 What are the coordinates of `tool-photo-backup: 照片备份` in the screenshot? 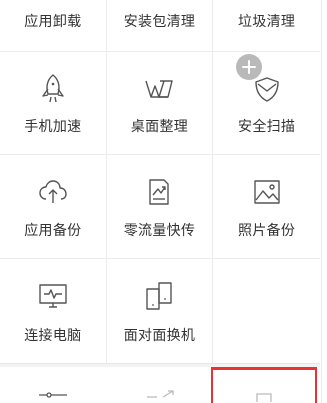 It's located at (266, 206).